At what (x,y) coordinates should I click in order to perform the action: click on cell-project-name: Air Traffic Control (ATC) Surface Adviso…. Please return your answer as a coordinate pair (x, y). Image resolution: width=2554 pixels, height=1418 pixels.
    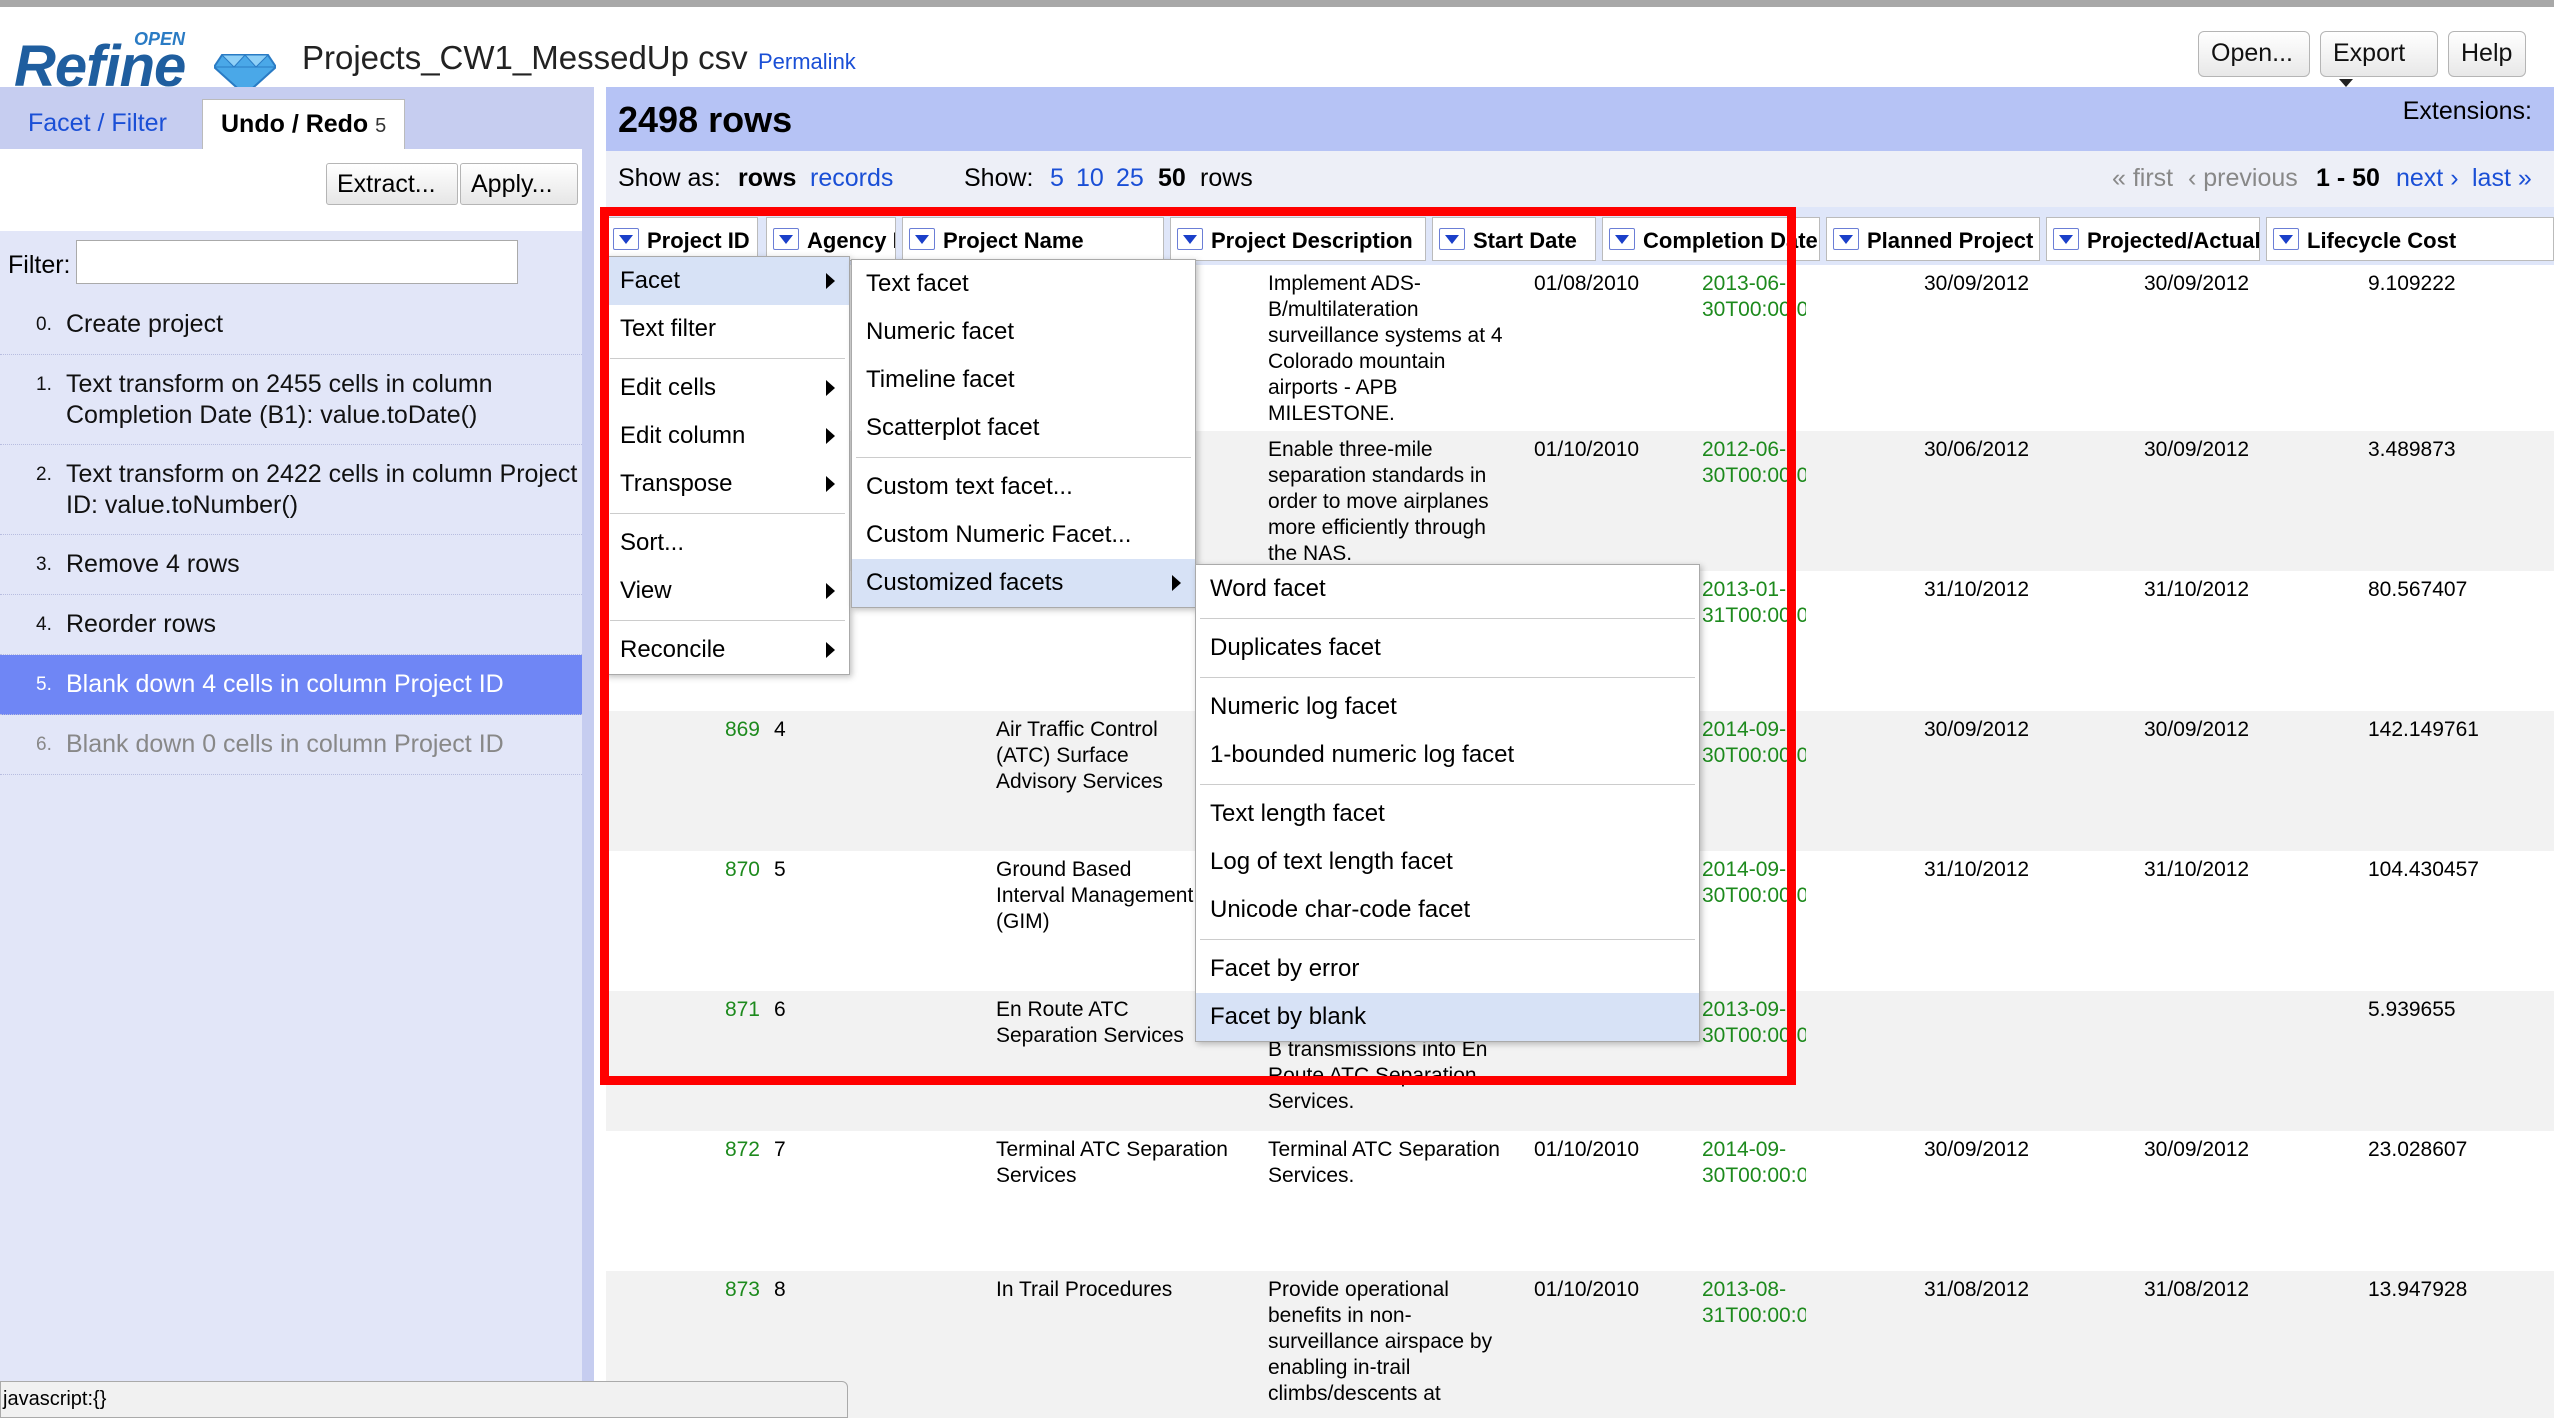
    Looking at the image, I should click on (1079, 755).